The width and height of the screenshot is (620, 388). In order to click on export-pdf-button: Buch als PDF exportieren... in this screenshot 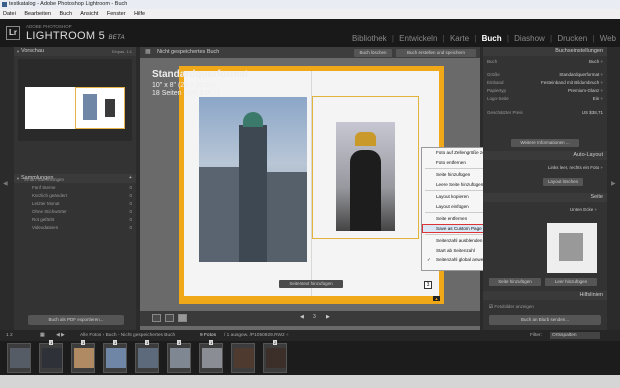, I will do `click(76, 320)`.